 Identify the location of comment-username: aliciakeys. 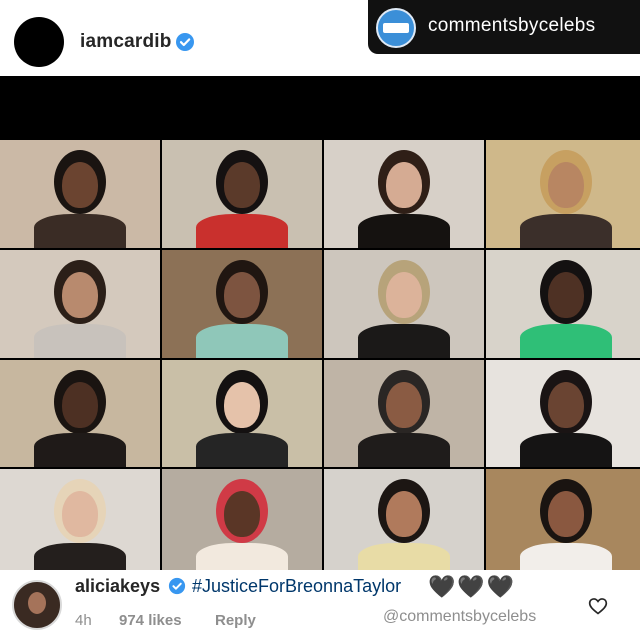
(117, 586).